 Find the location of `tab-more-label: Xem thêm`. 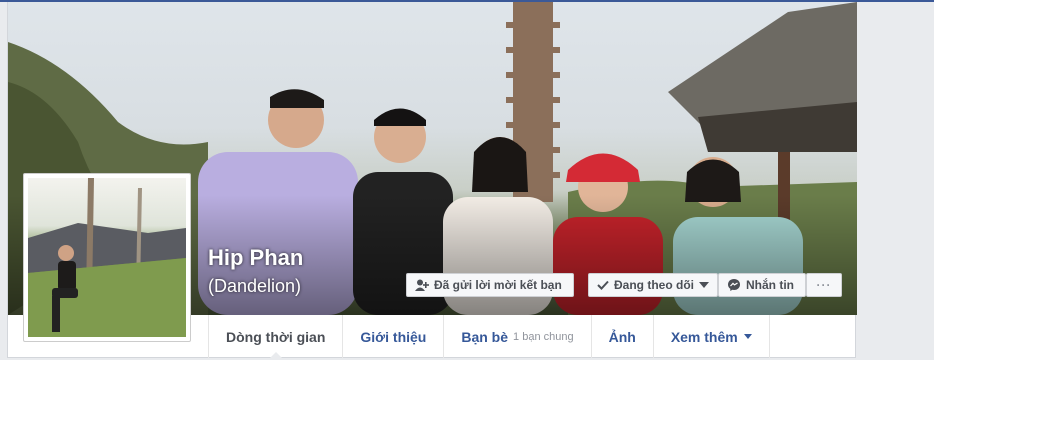

tab-more-label: Xem thêm is located at coordinates (704, 336).